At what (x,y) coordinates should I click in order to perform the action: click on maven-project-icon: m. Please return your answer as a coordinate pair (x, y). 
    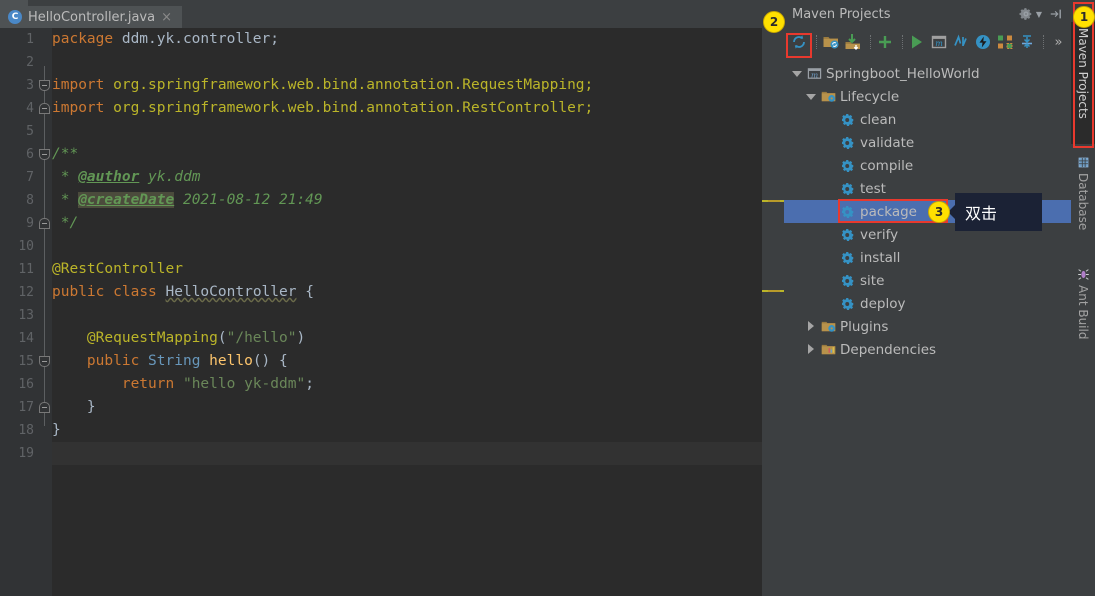
    Looking at the image, I should click on (814, 74).